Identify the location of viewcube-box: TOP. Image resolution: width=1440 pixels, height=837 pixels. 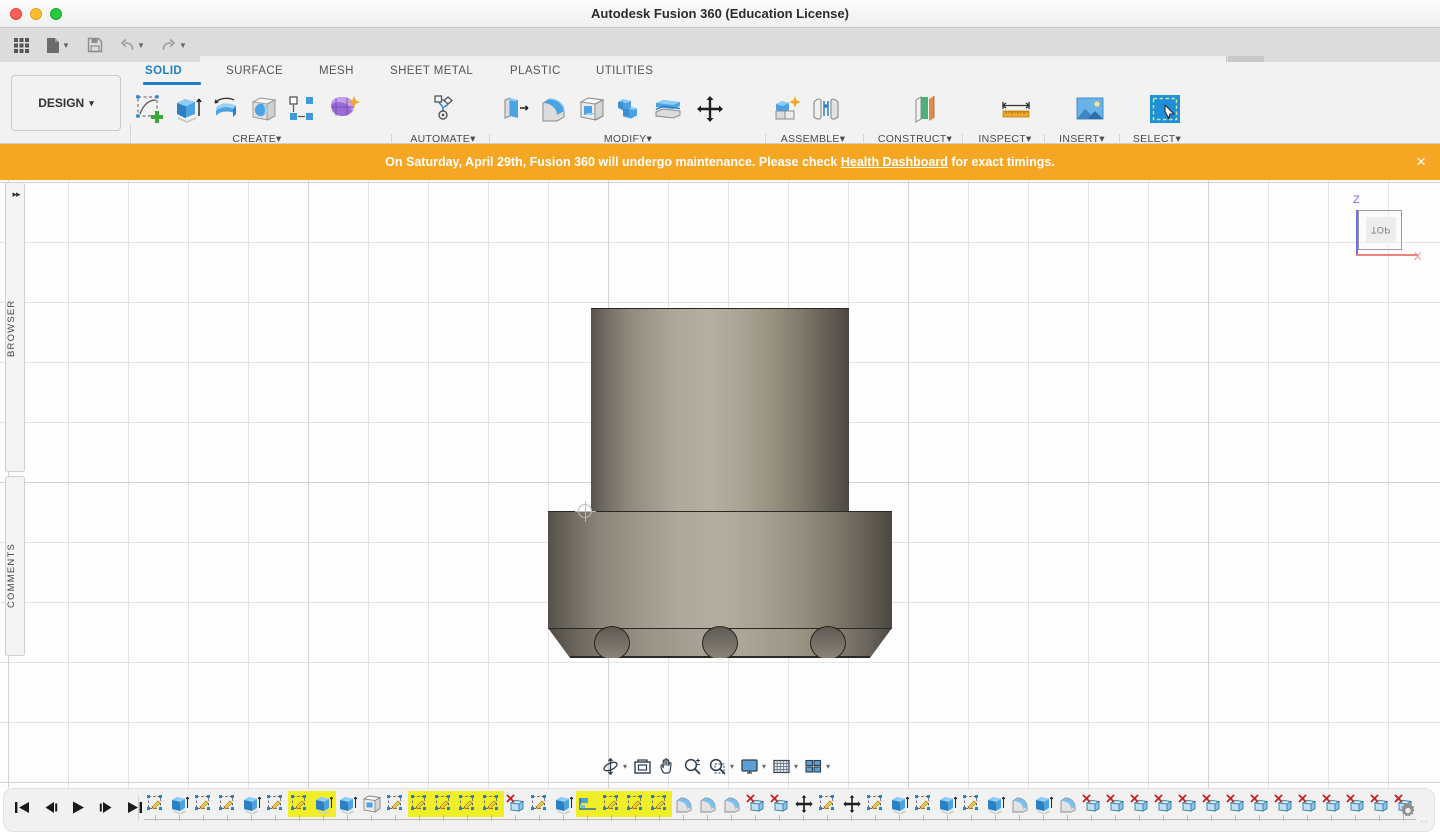
(1380, 230).